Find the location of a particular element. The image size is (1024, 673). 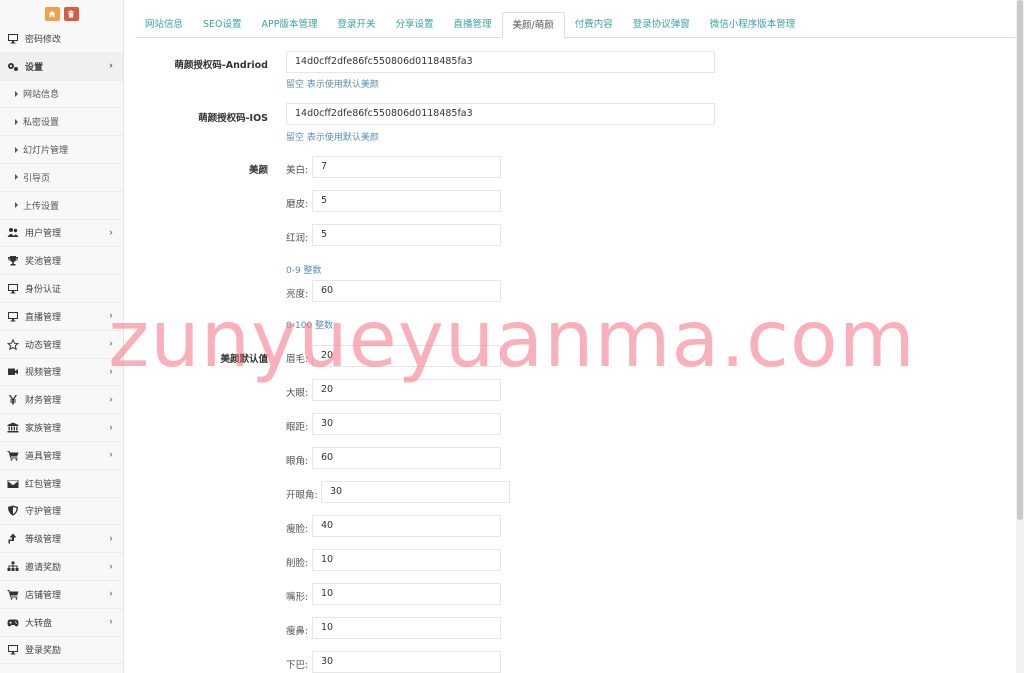

trash-button is located at coordinates (71, 13).